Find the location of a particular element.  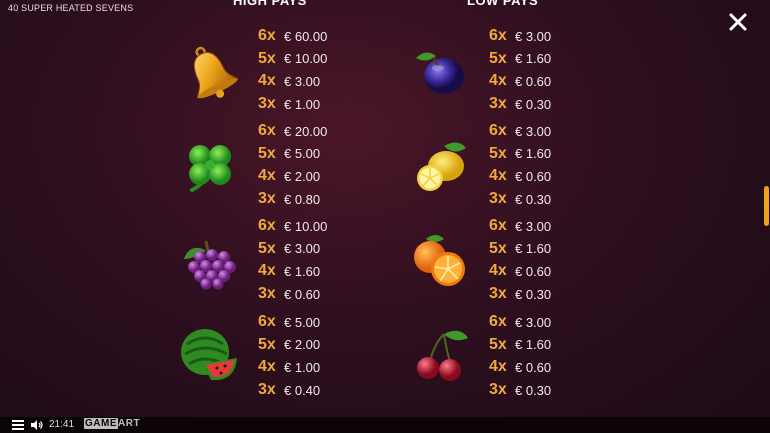

payout: € 0.80 is located at coordinates (302, 199).